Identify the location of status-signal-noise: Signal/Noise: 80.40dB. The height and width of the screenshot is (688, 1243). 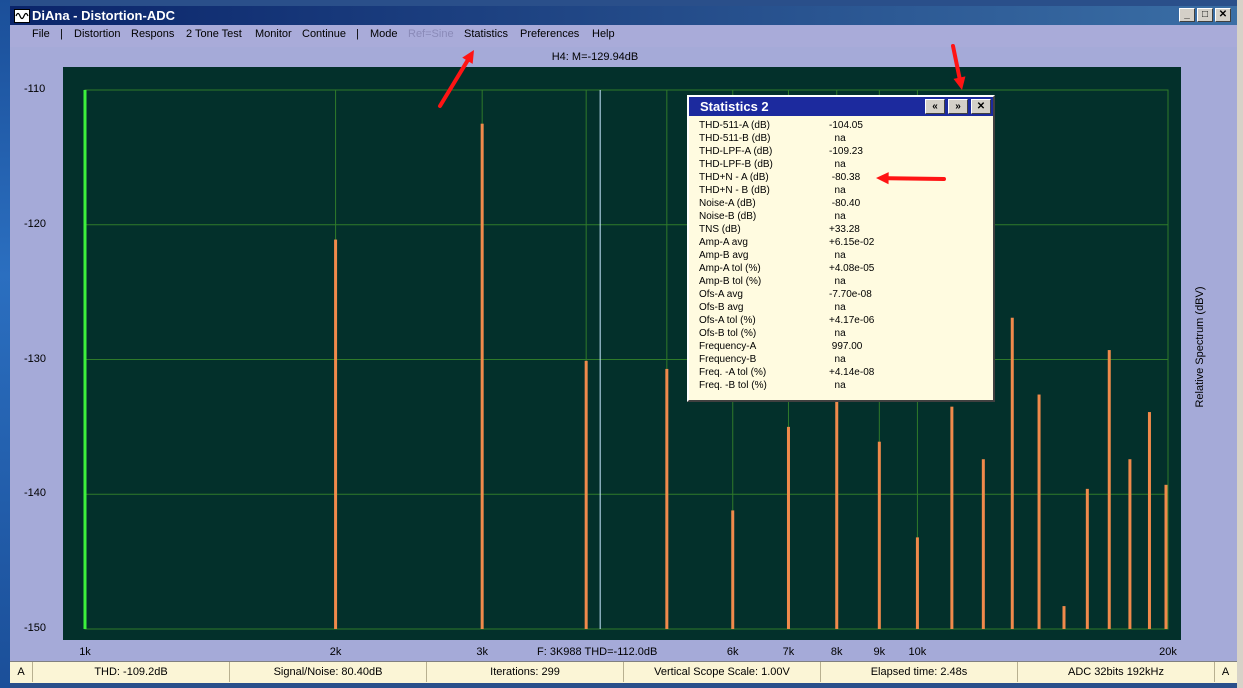
(328, 672).